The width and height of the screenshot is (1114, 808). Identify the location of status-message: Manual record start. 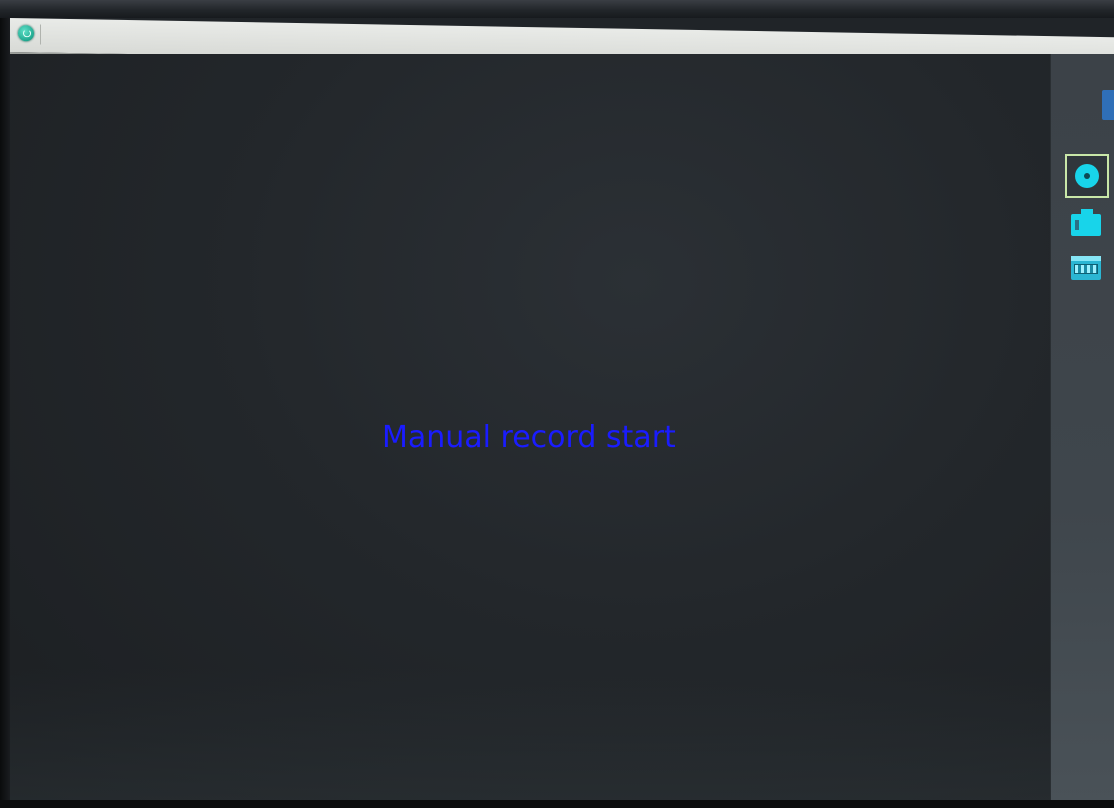
(529, 437).